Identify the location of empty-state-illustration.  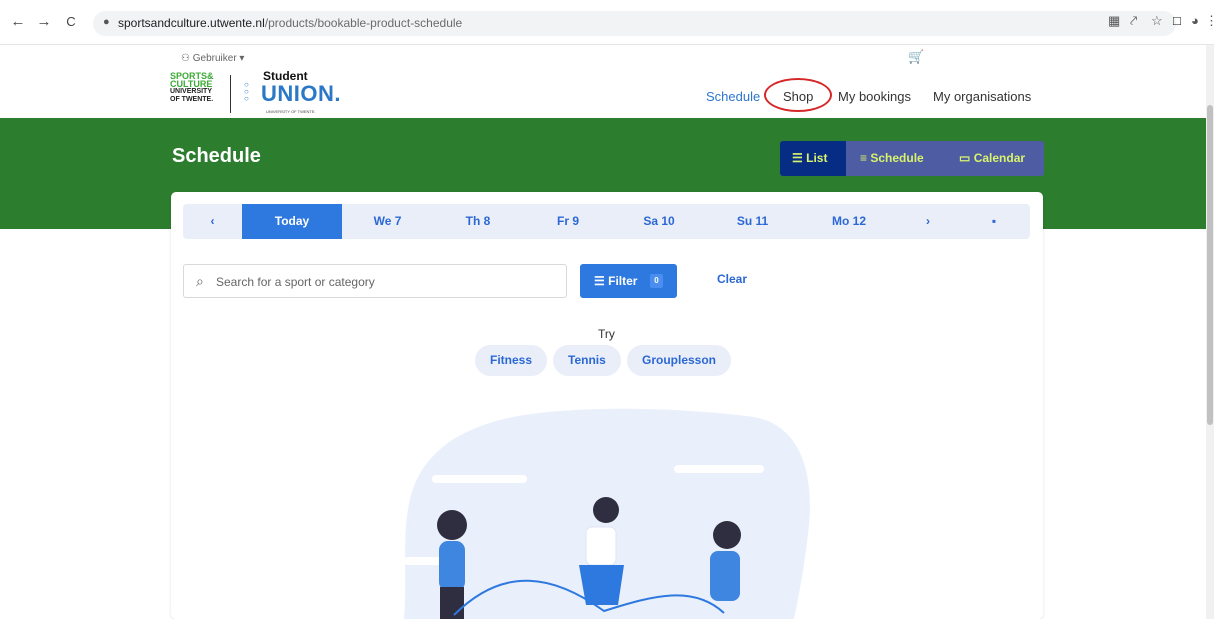
(607, 513).